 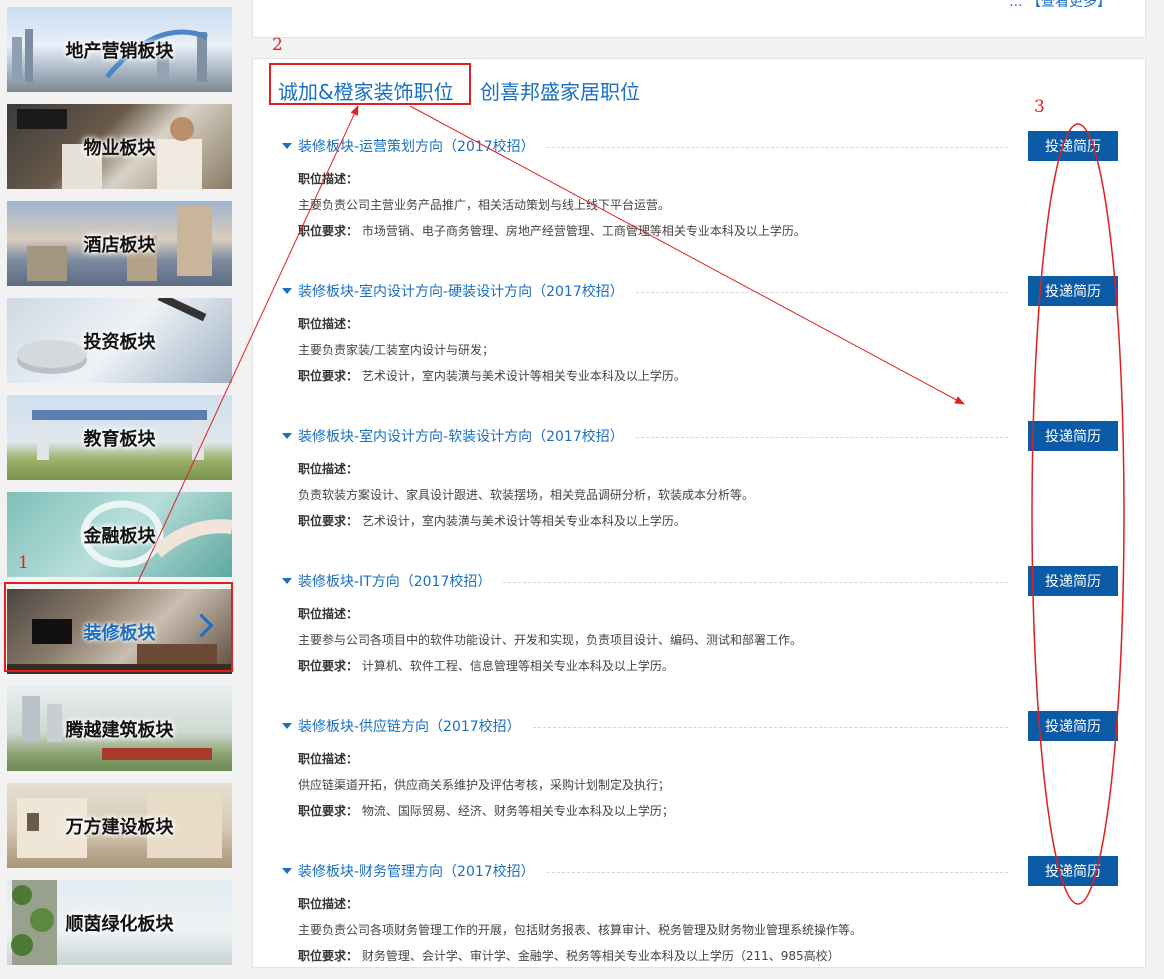 I want to click on sidebar-item-finance: 金融板块, so click(x=119, y=534).